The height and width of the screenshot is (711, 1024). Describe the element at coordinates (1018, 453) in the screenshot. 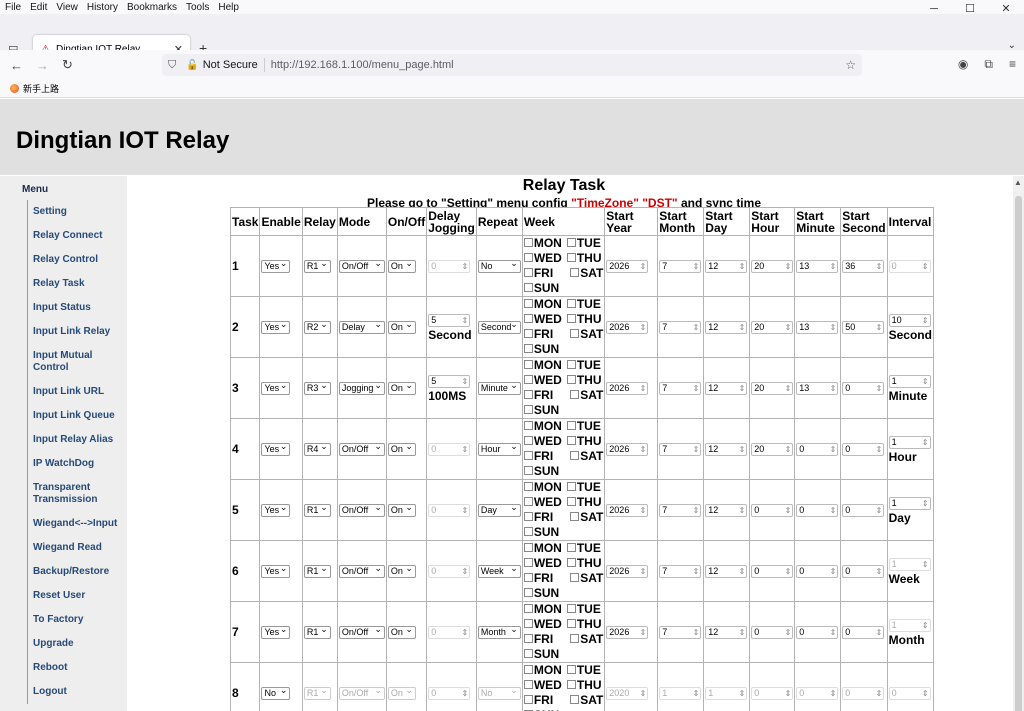

I see `scroll-thumb` at that location.